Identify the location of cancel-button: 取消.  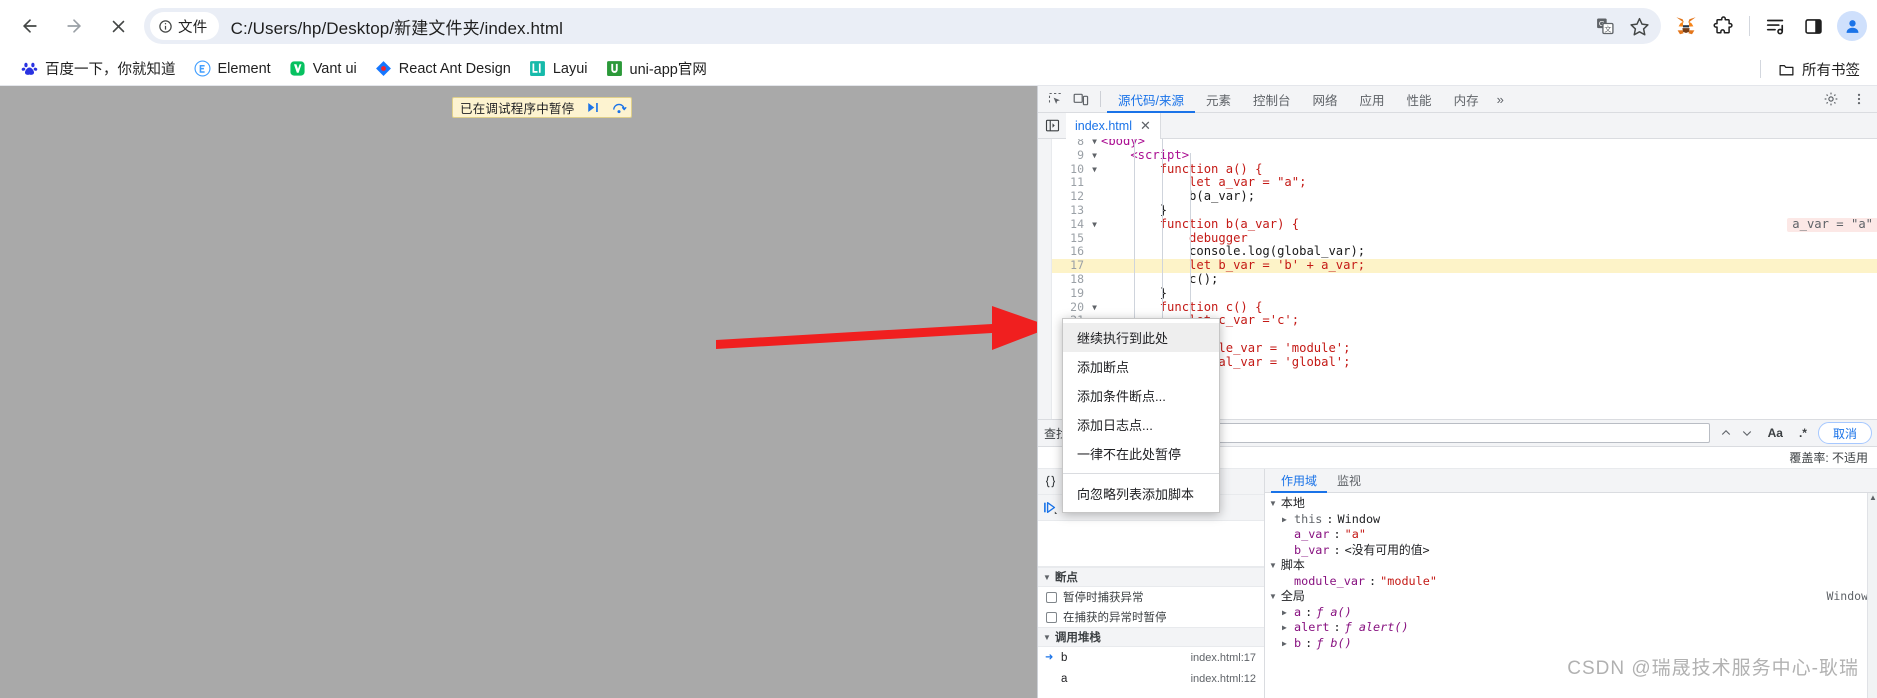
(1844, 433).